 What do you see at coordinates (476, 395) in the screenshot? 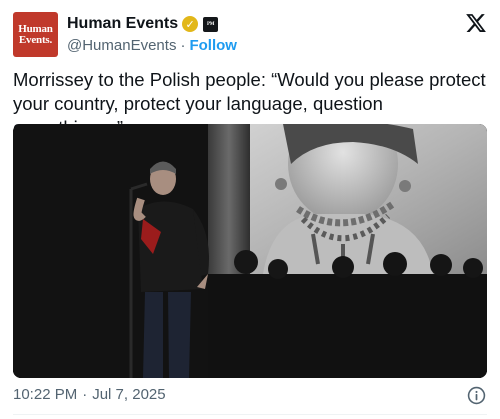
I see `info-icon` at bounding box center [476, 395].